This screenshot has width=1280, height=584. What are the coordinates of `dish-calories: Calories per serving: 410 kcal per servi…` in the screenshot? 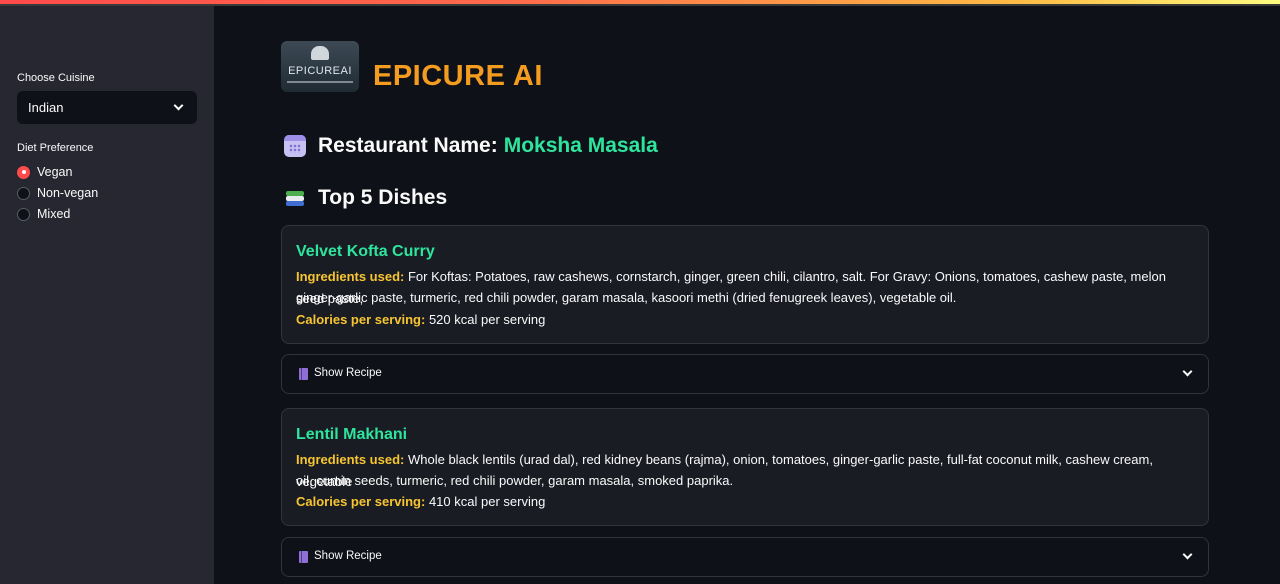 It's located at (746, 502).